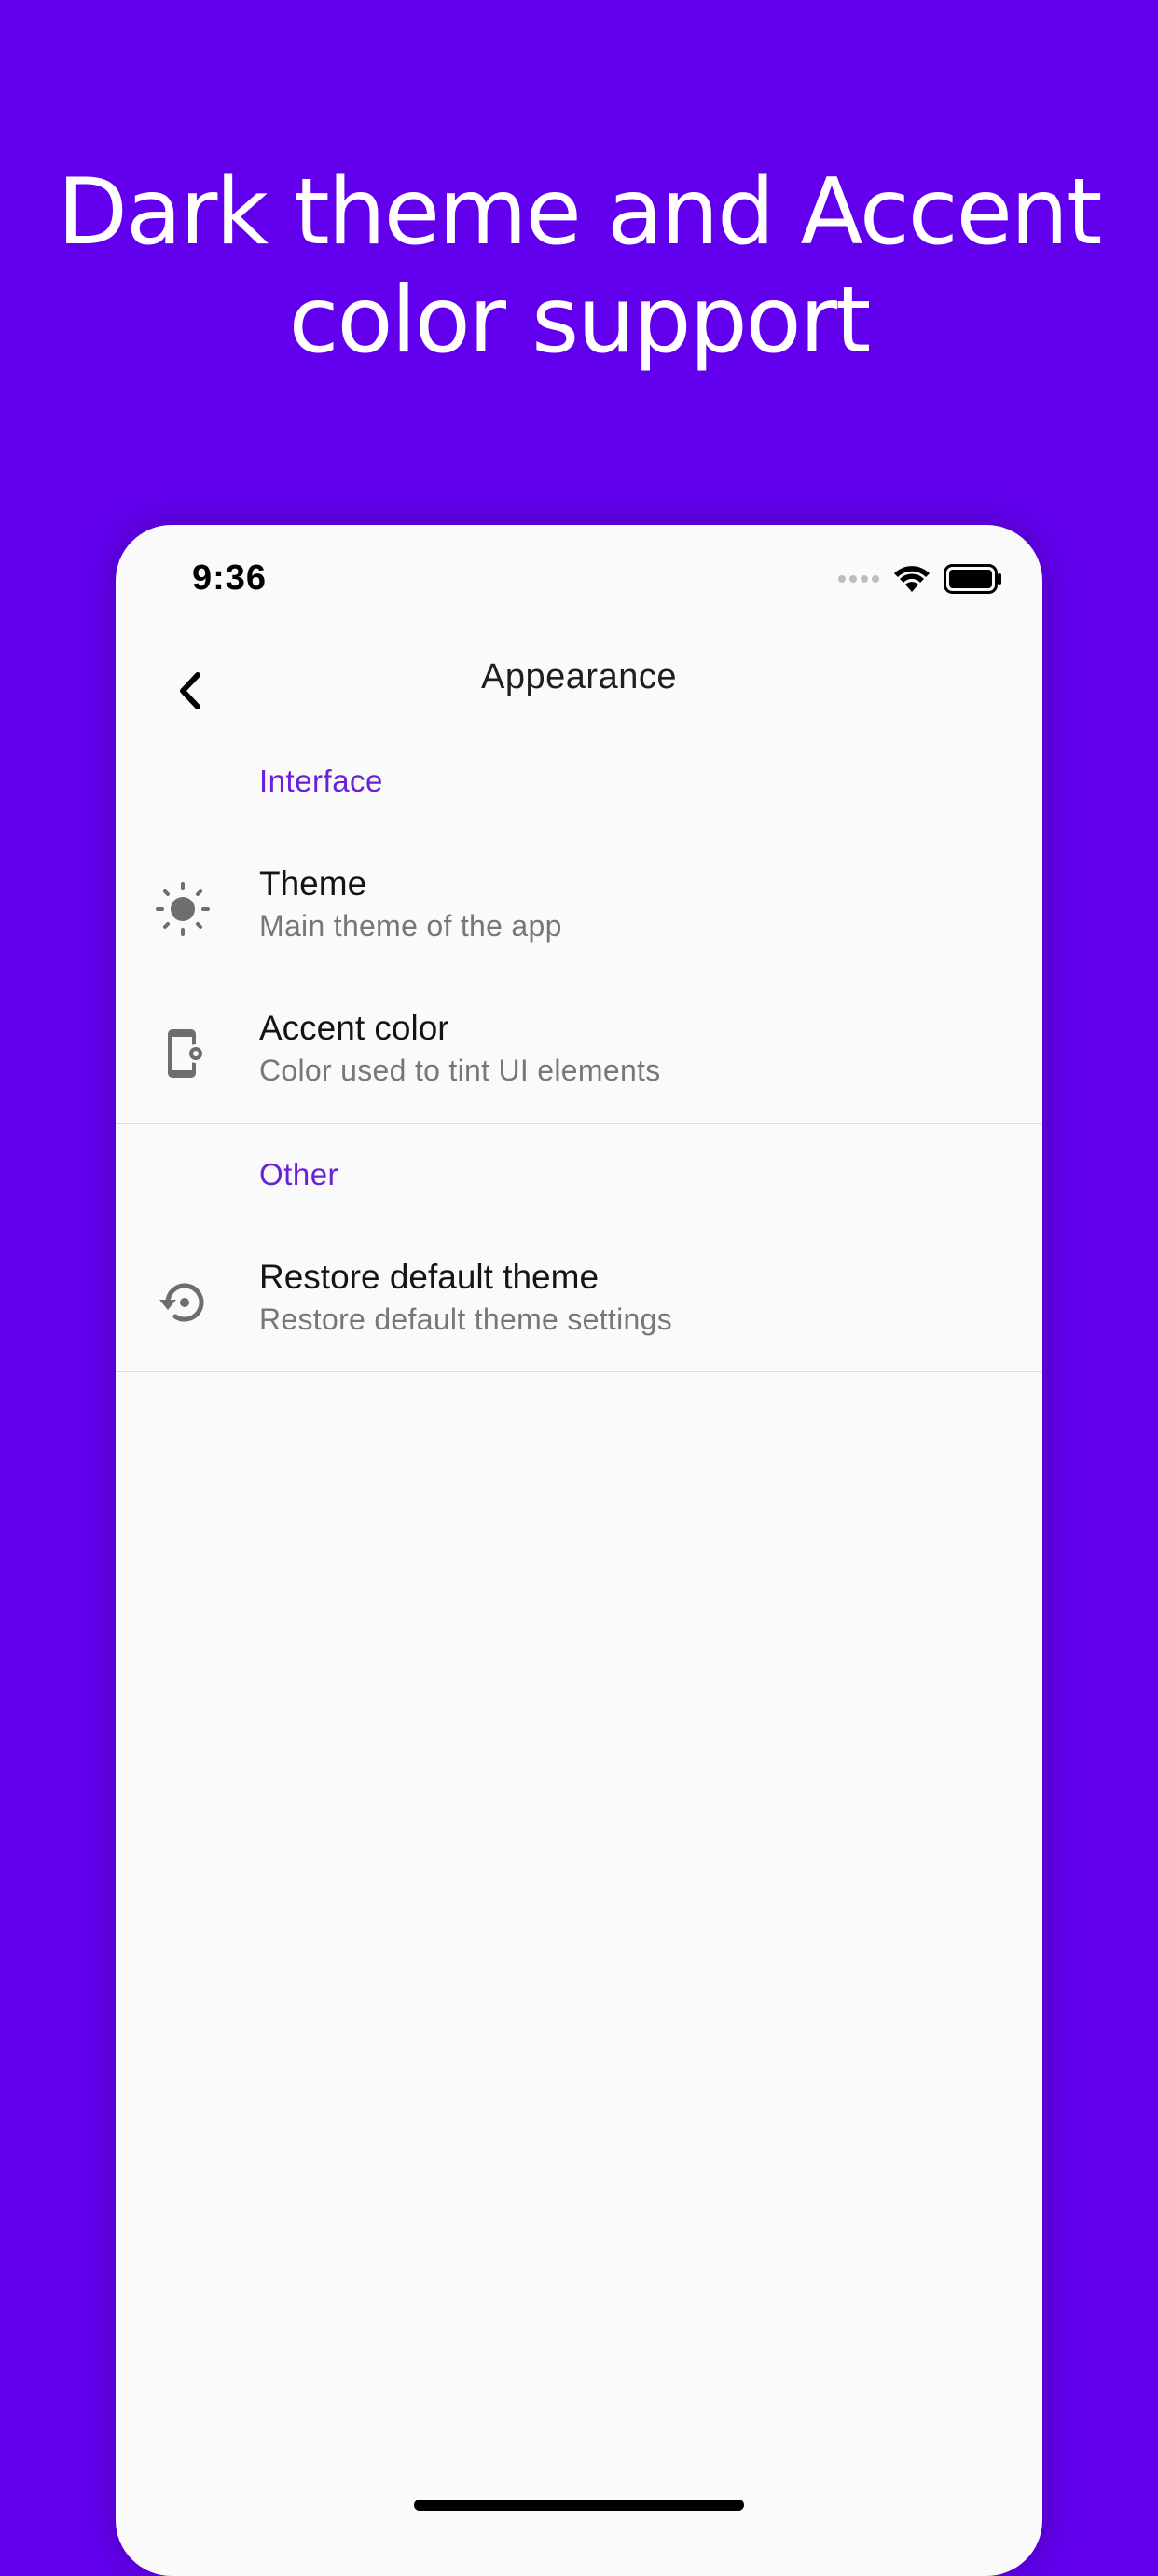 The height and width of the screenshot is (2576, 1158). What do you see at coordinates (580, 321) in the screenshot?
I see `headline-line-2: color support` at bounding box center [580, 321].